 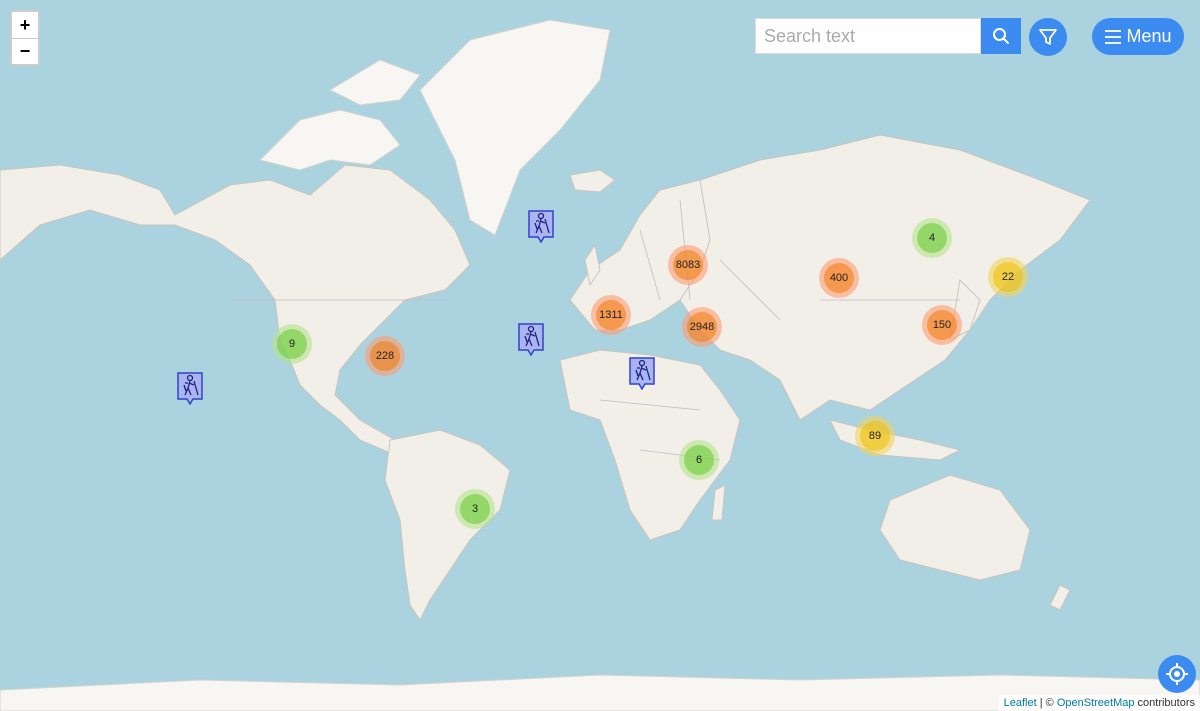 I want to click on cluster-count: 2948, so click(x=702, y=327).